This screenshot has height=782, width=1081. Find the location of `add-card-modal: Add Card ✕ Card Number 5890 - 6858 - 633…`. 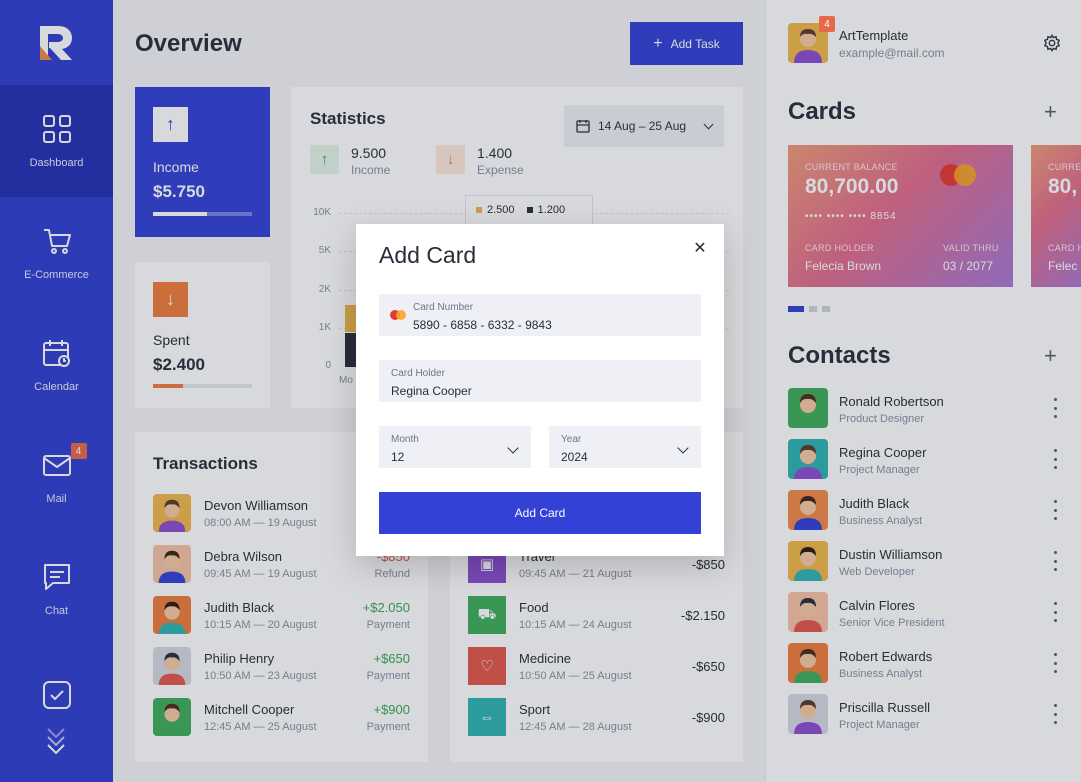

add-card-modal: Add Card ✕ Card Number 5890 - 6858 - 633… is located at coordinates (540, 390).